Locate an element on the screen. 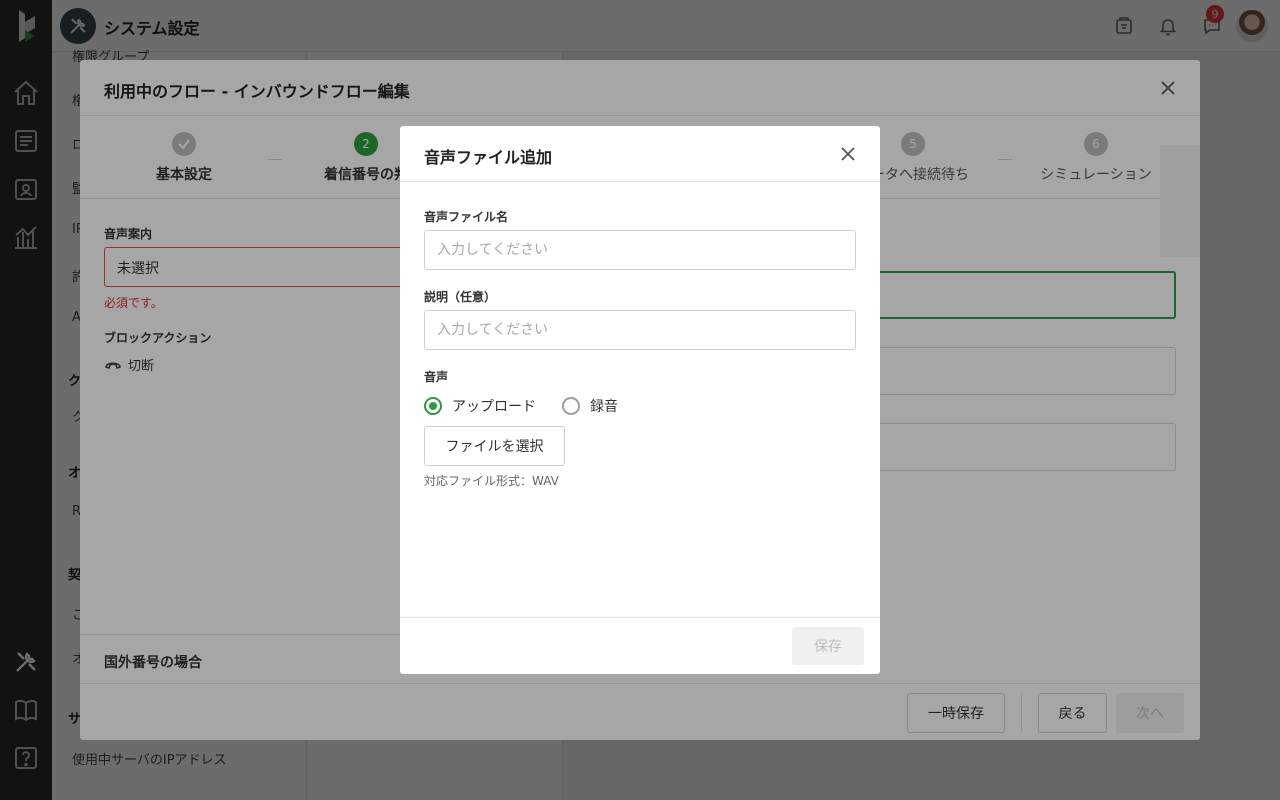  dialog-title: 音声ファイル追加 is located at coordinates (488, 157).